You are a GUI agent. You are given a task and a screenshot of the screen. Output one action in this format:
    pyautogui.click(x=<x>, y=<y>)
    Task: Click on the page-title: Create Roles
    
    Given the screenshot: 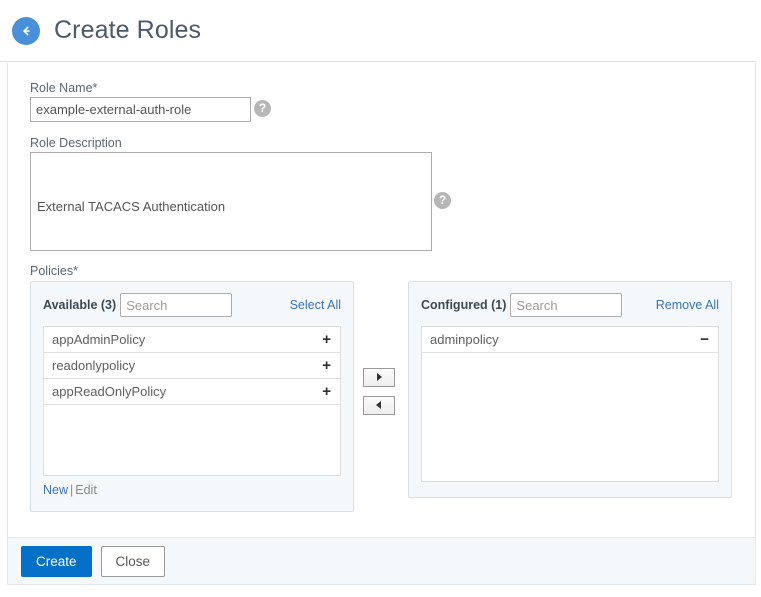 What is the action you would take?
    pyautogui.click(x=128, y=30)
    